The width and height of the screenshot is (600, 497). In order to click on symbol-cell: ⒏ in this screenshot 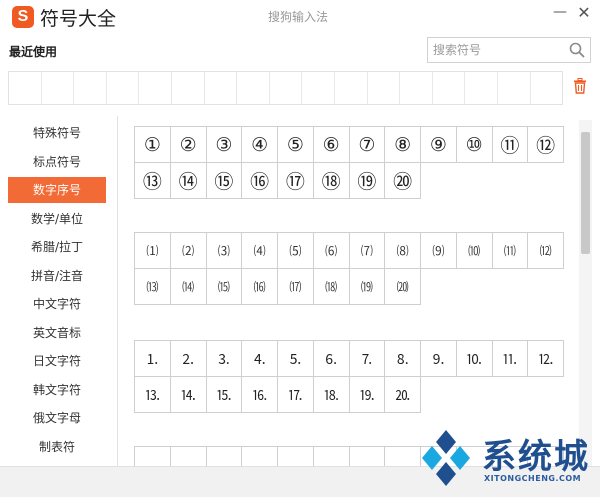, I will do `click(403, 359)`.